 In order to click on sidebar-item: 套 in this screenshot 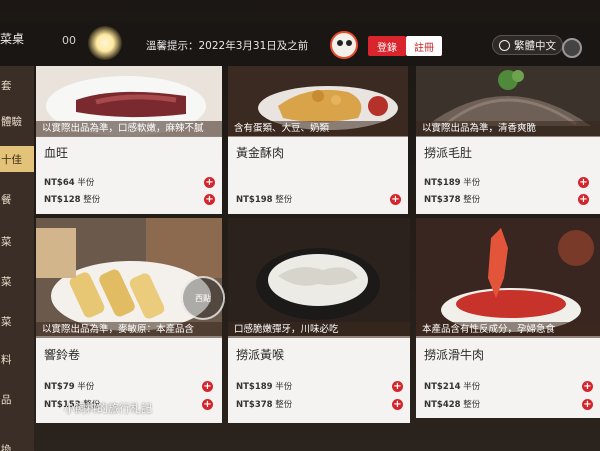, I will do `click(17, 85)`.